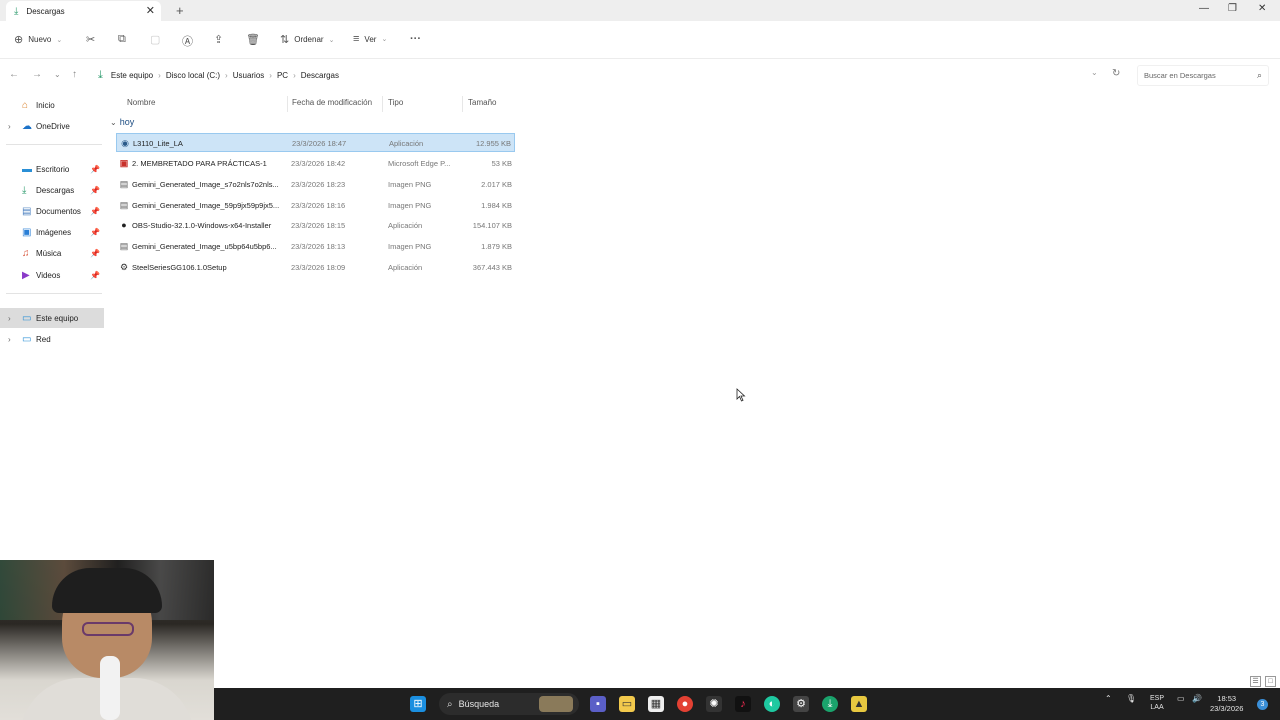 Image resolution: width=1280 pixels, height=720 pixels. What do you see at coordinates (1203, 75) in the screenshot?
I see `search-box: Buscar en Descargas ⌕` at bounding box center [1203, 75].